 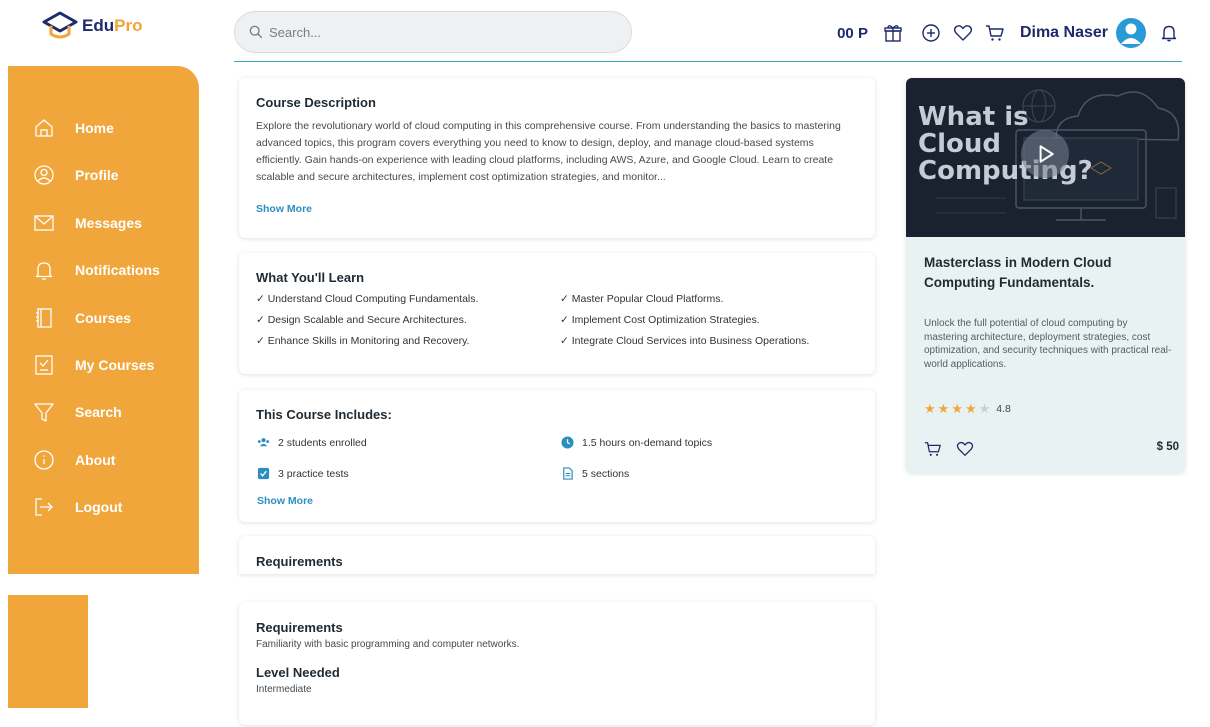 What do you see at coordinates (115, 365) in the screenshot?
I see `sidebar-item-label: My Courses` at bounding box center [115, 365].